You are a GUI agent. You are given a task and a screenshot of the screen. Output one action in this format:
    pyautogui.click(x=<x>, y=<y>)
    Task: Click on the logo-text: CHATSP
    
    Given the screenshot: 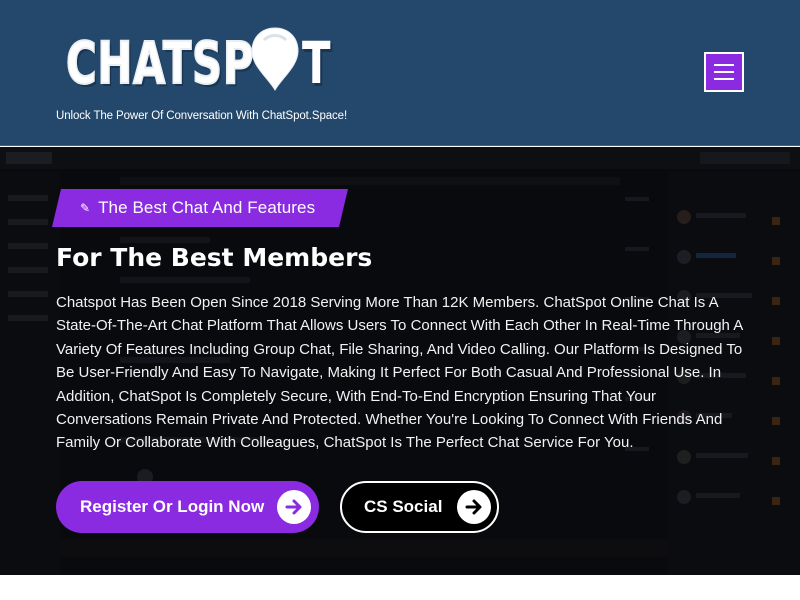 What is the action you would take?
    pyautogui.click(x=160, y=63)
    